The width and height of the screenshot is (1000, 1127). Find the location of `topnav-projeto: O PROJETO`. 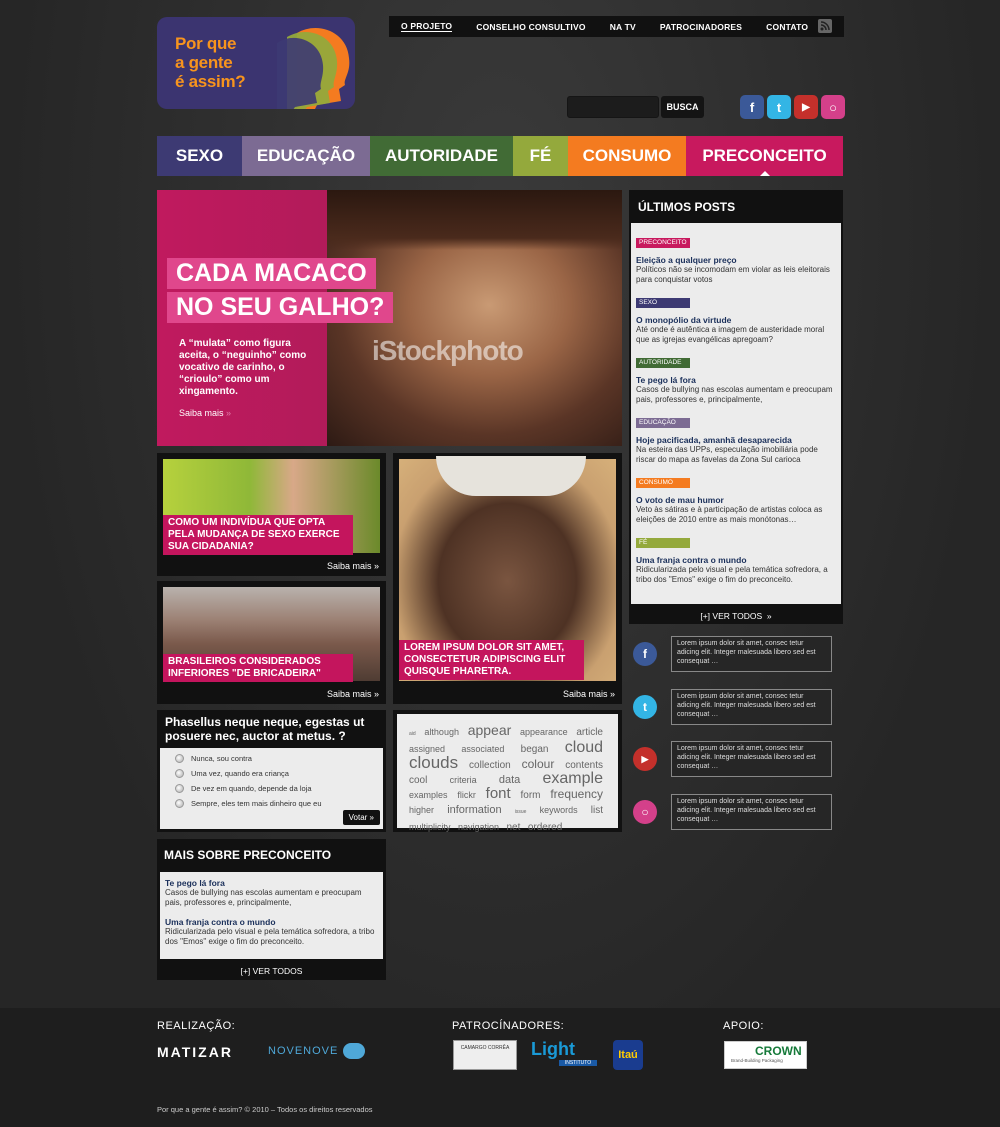

topnav-projeto: O PROJETO is located at coordinates (427, 26).